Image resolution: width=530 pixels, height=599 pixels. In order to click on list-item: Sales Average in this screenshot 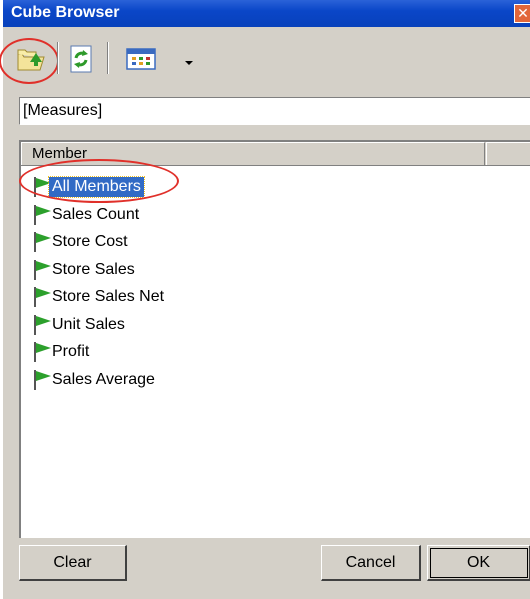, I will do `click(94, 380)`.